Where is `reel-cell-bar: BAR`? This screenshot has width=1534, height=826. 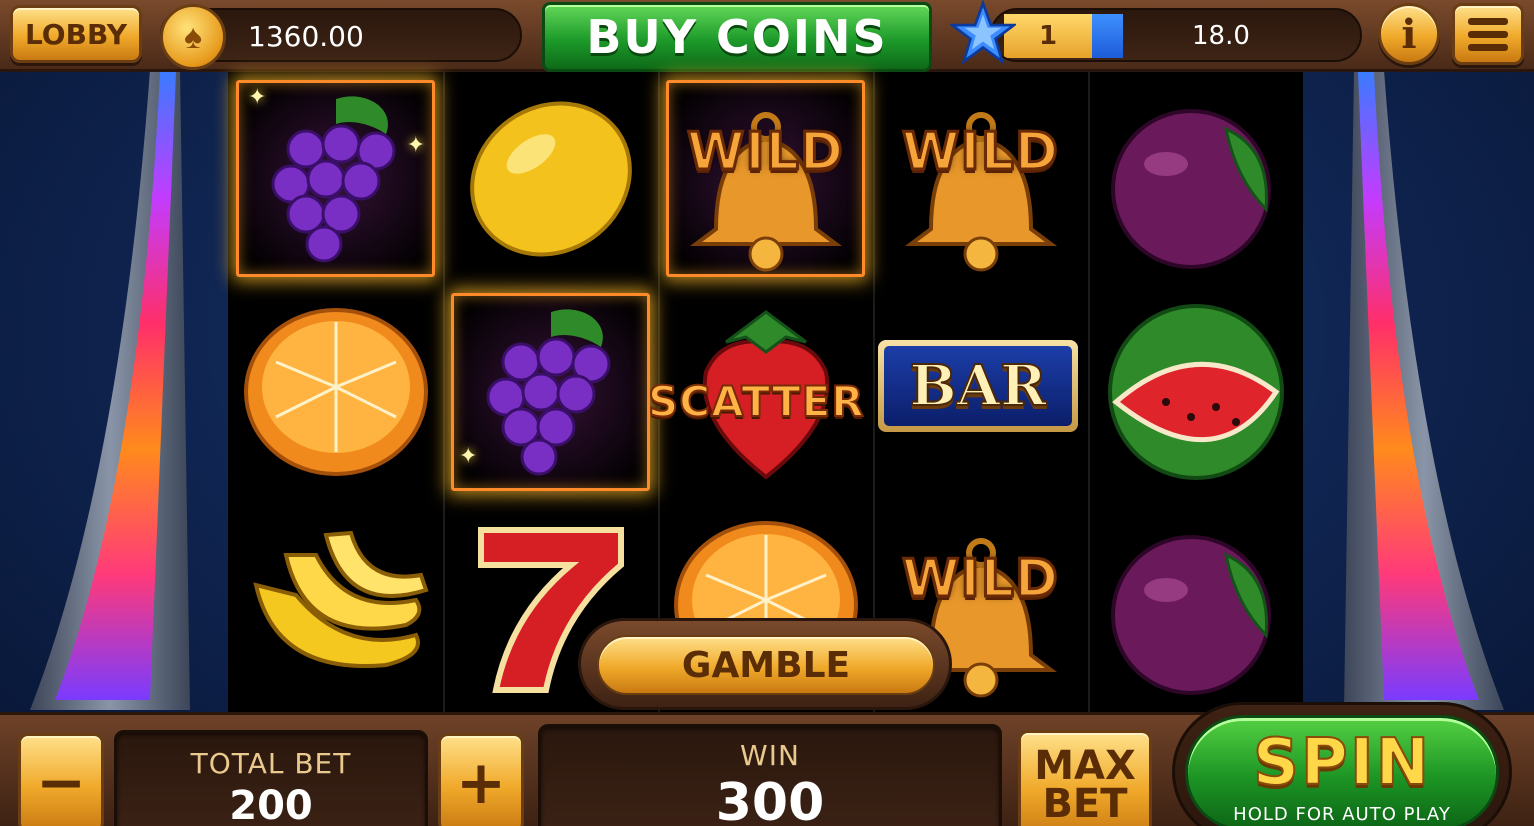 reel-cell-bar: BAR is located at coordinates (980, 391).